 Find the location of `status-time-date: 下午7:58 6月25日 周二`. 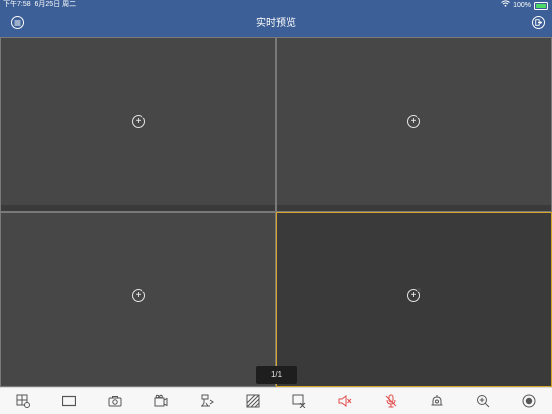

status-time-date: 下午7:58 6月25日 周二 is located at coordinates (39, 5).